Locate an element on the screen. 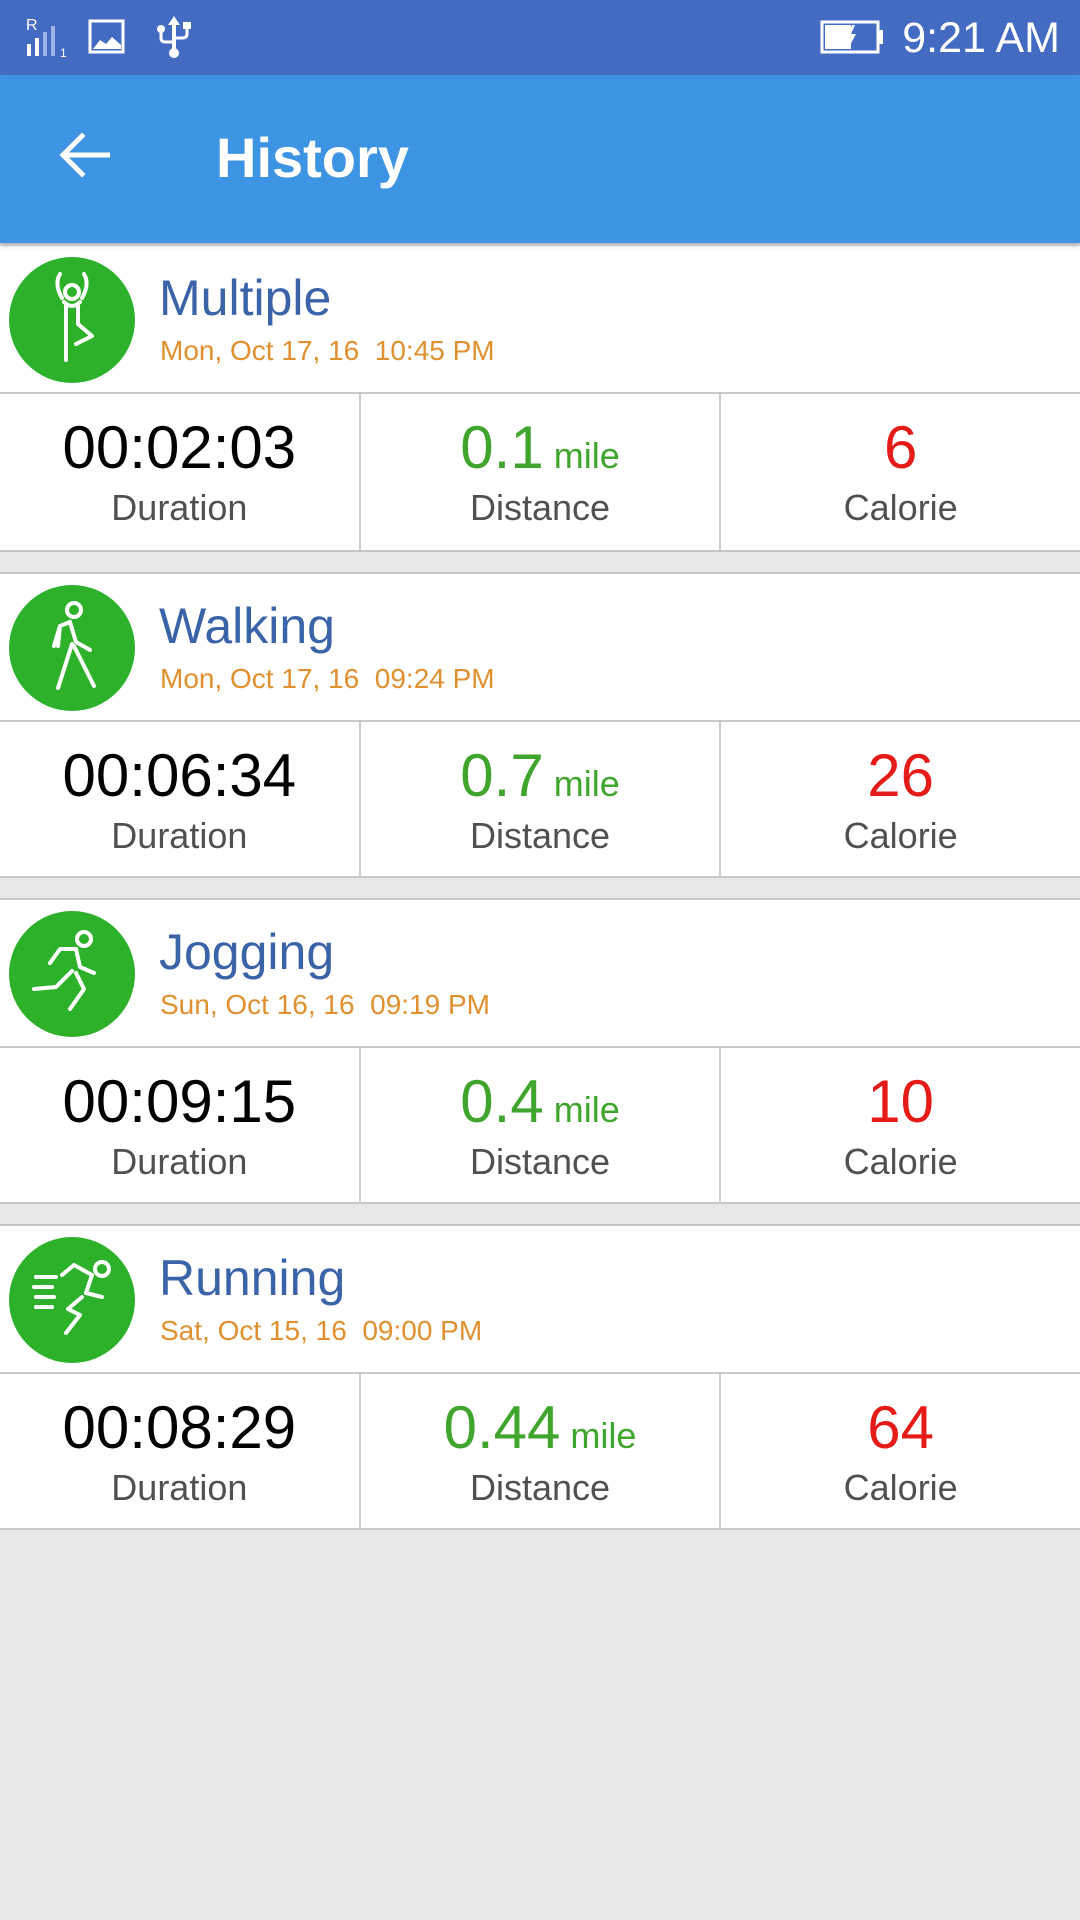 This screenshot has width=1080, height=1920. duration-value: 00:08:29 is located at coordinates (179, 1427).